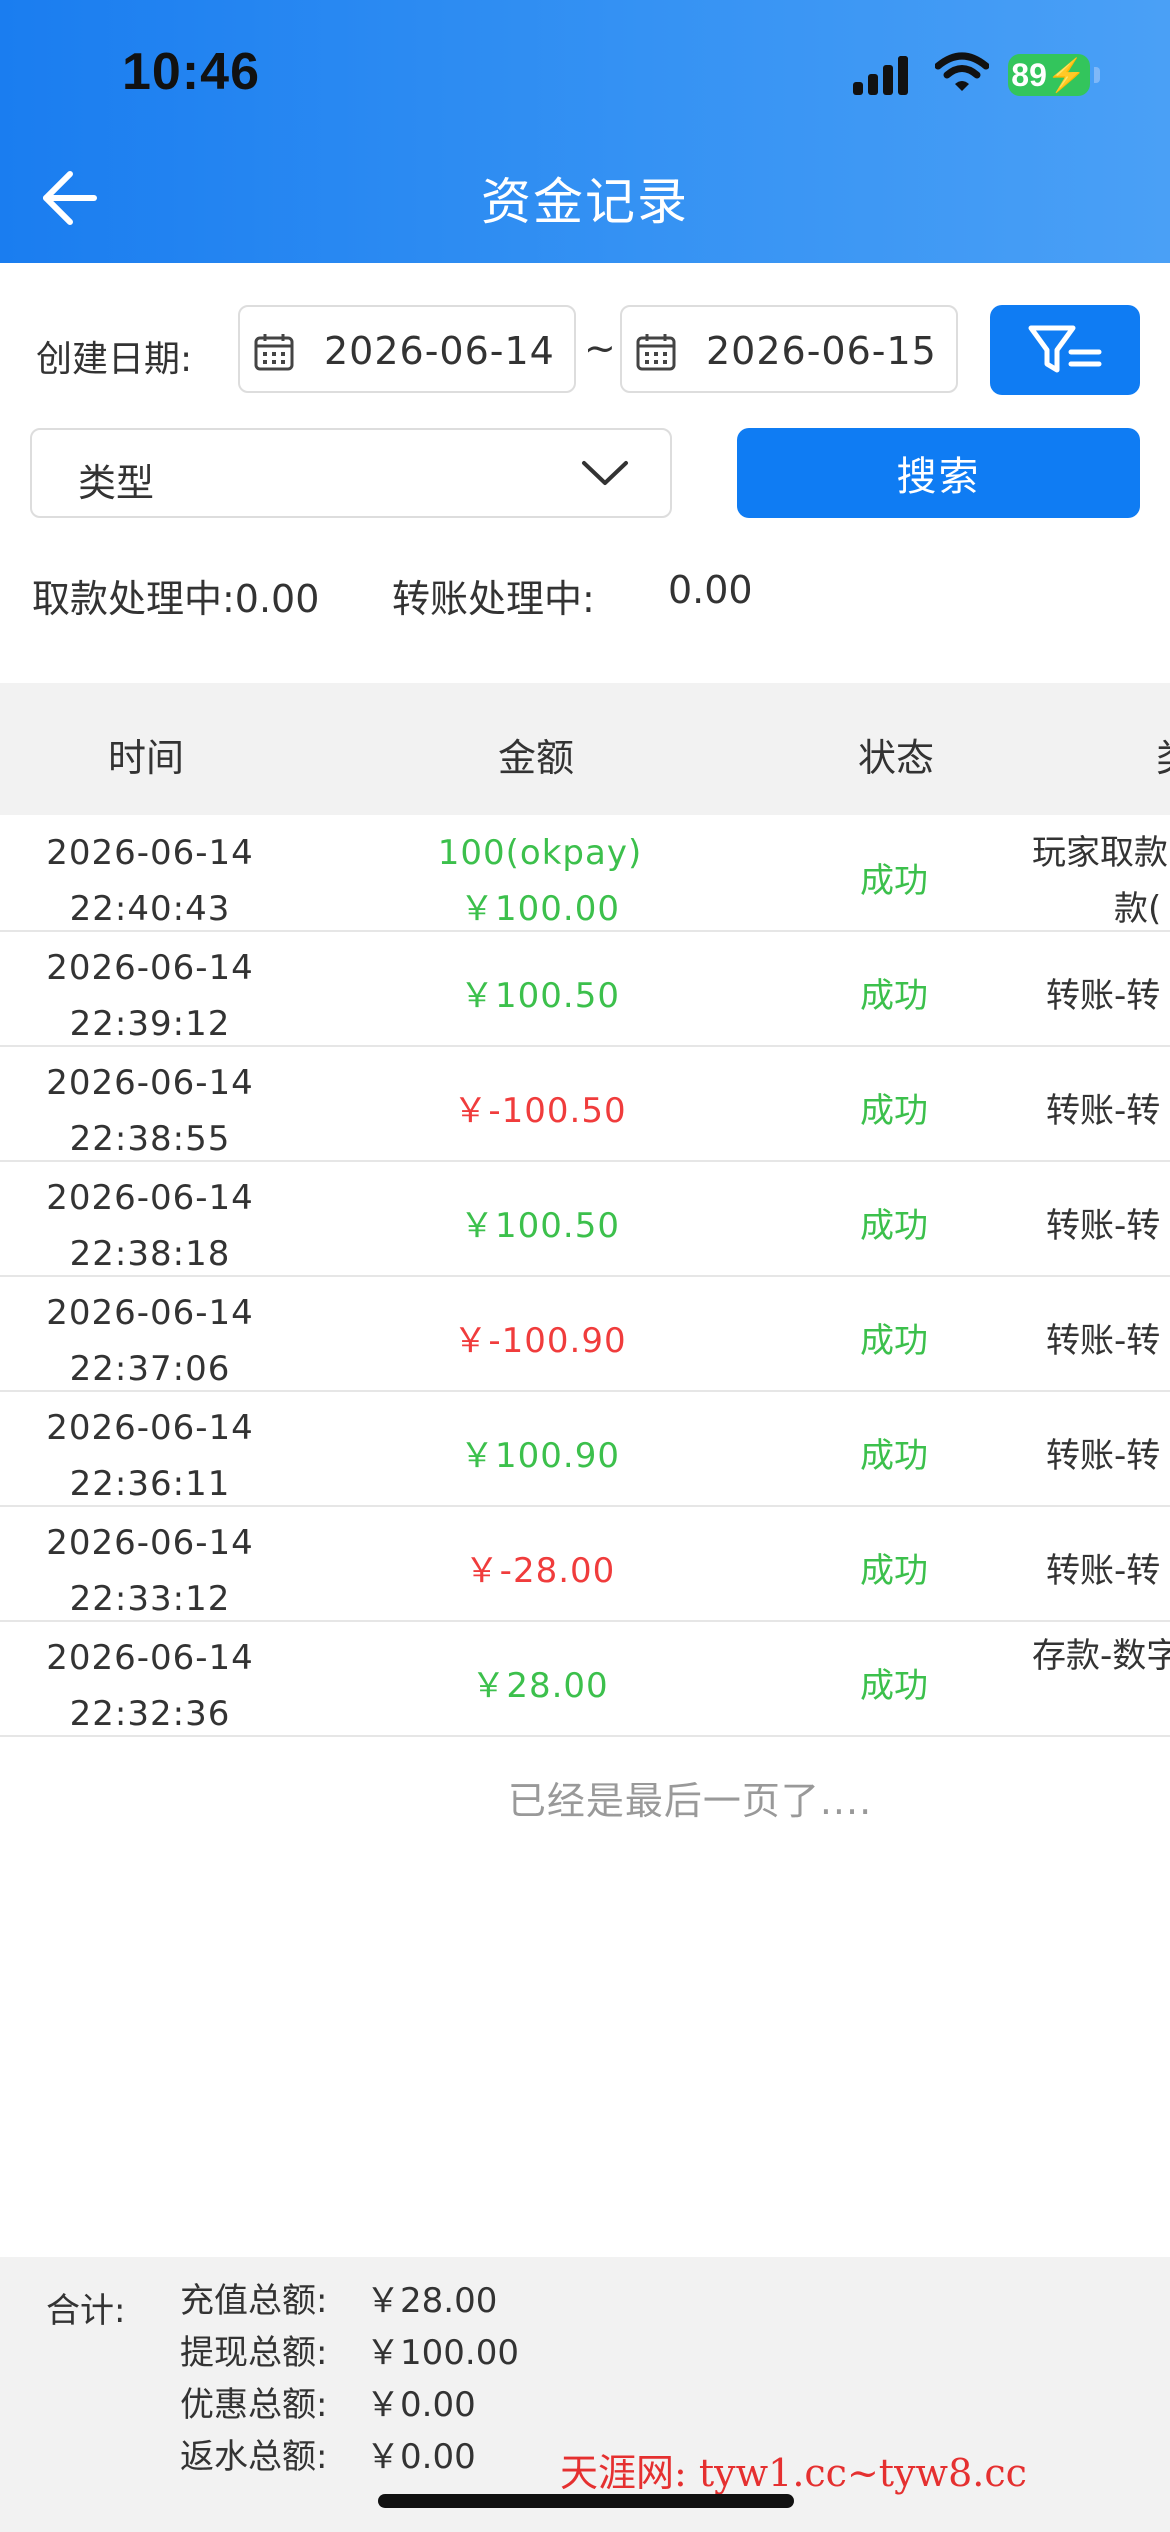 The height and width of the screenshot is (2532, 1170). Describe the element at coordinates (150, 1139) in the screenshot. I see `row-time: 22:38:55` at that location.